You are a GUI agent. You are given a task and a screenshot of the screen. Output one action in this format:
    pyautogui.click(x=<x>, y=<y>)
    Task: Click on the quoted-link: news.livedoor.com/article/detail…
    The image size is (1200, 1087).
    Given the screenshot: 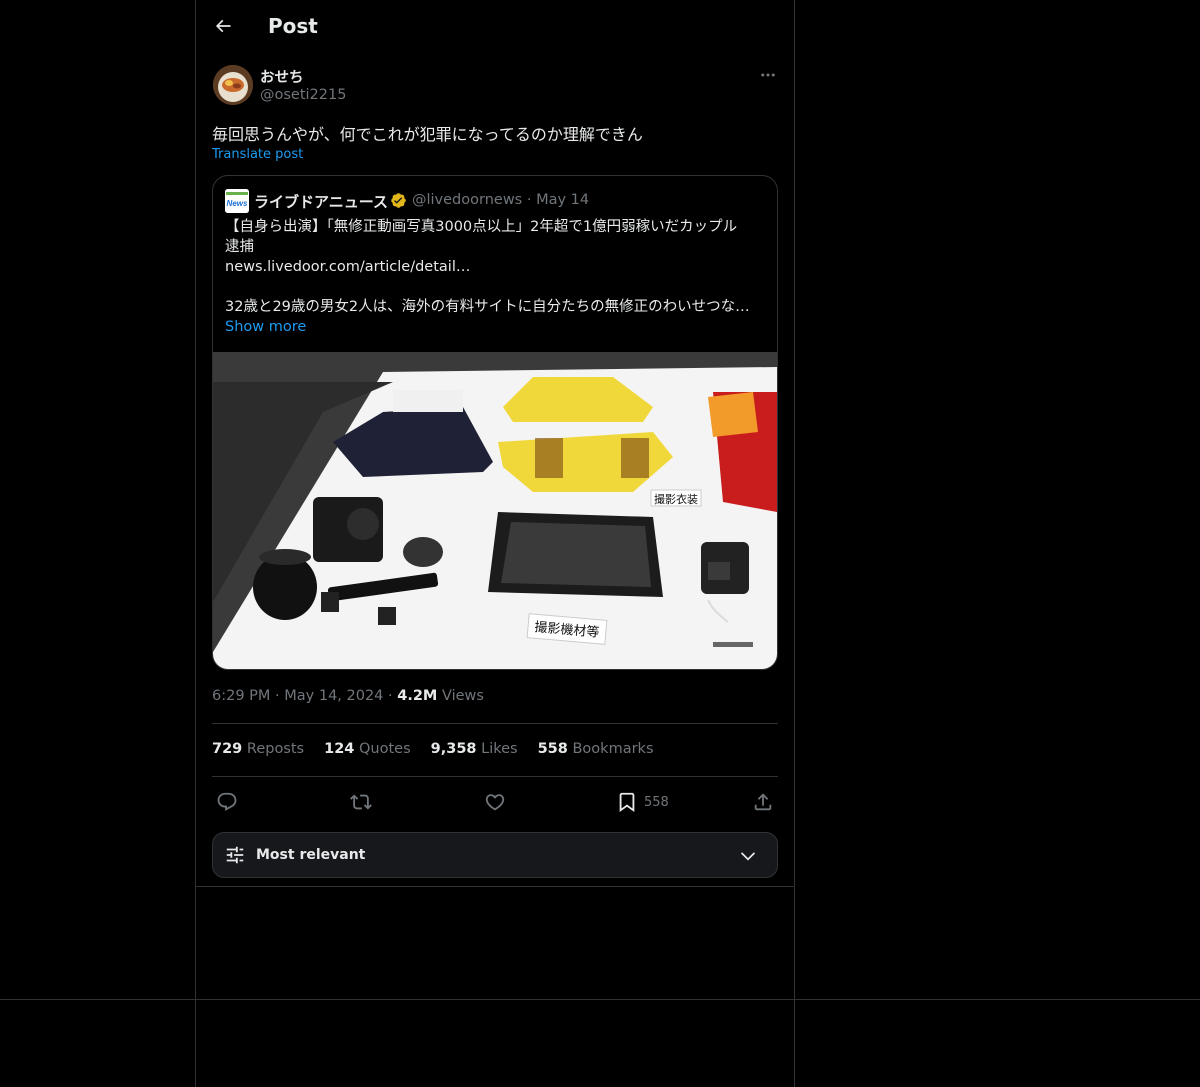 What is the action you would take?
    pyautogui.click(x=495, y=267)
    